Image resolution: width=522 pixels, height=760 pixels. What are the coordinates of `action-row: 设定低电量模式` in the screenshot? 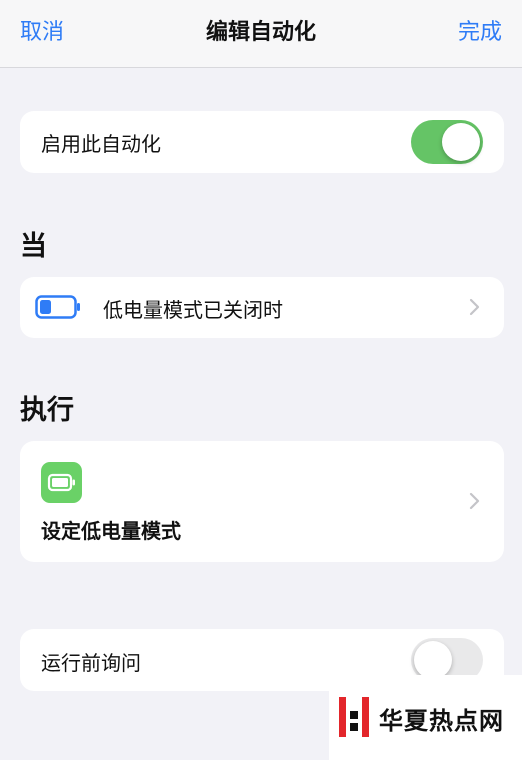 It's located at (262, 501).